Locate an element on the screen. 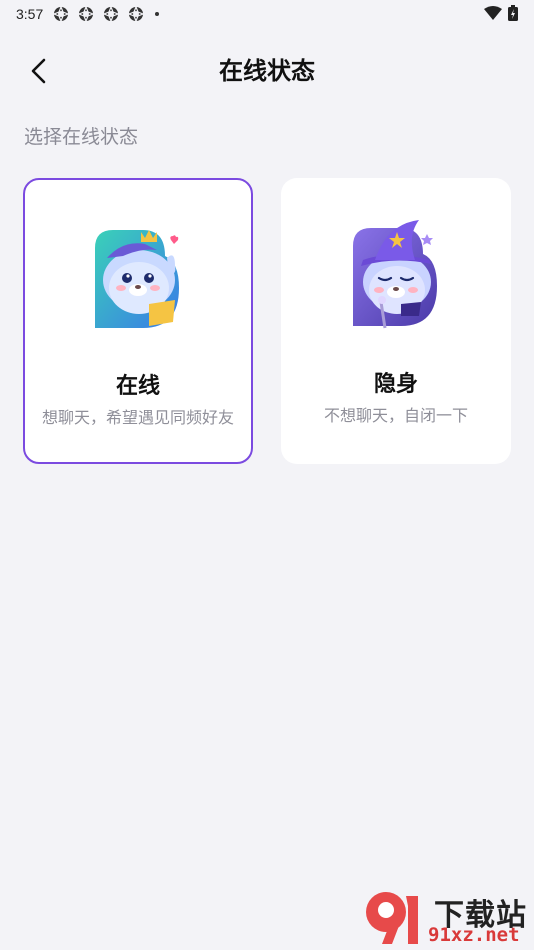 This screenshot has height=950, width=534. watermark-text-bottom: 91xz.net is located at coordinates (474, 935).